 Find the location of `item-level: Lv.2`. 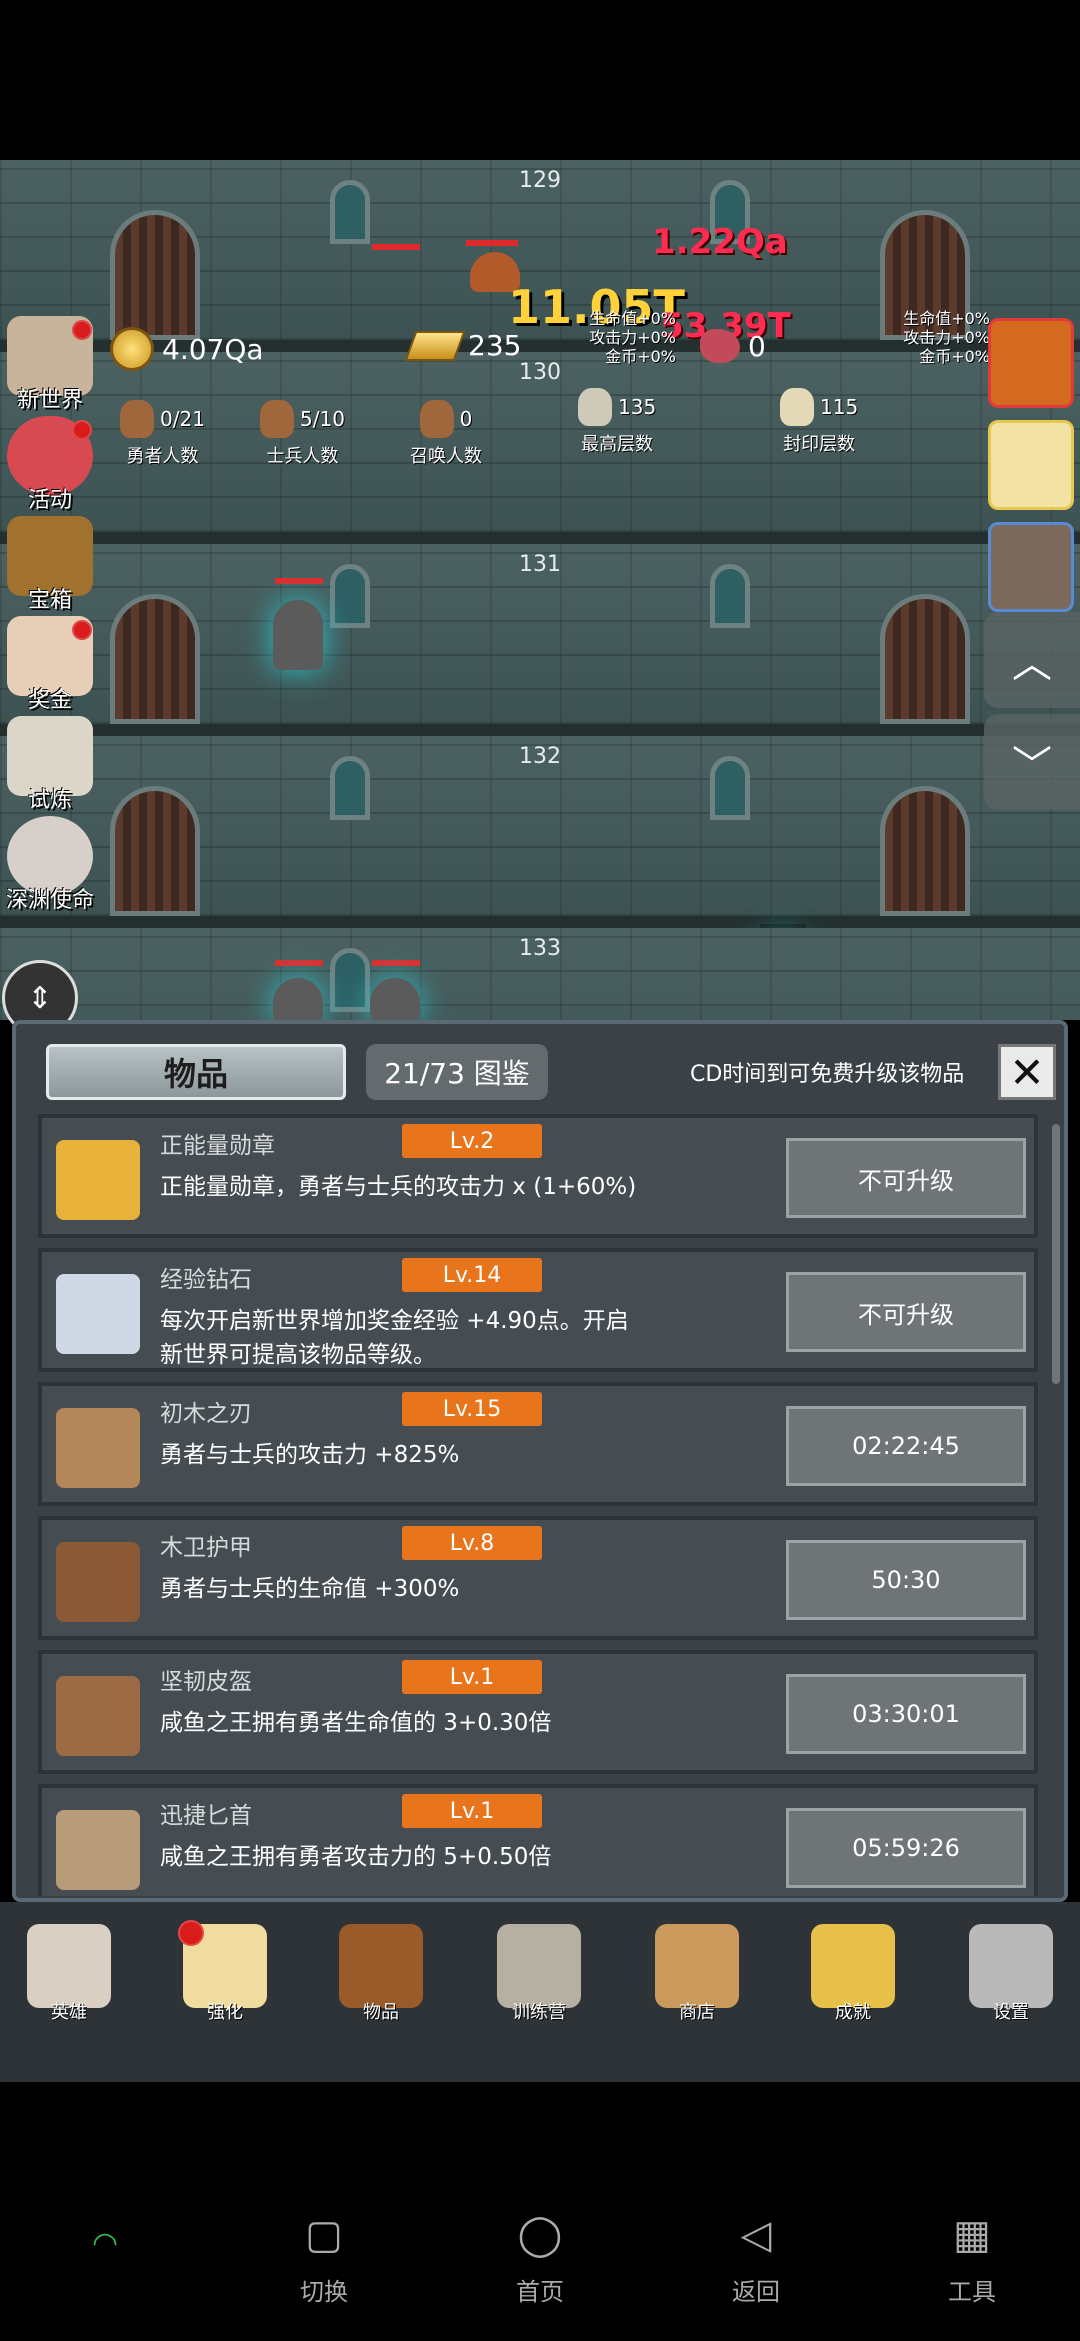

item-level: Lv.2 is located at coordinates (472, 1141).